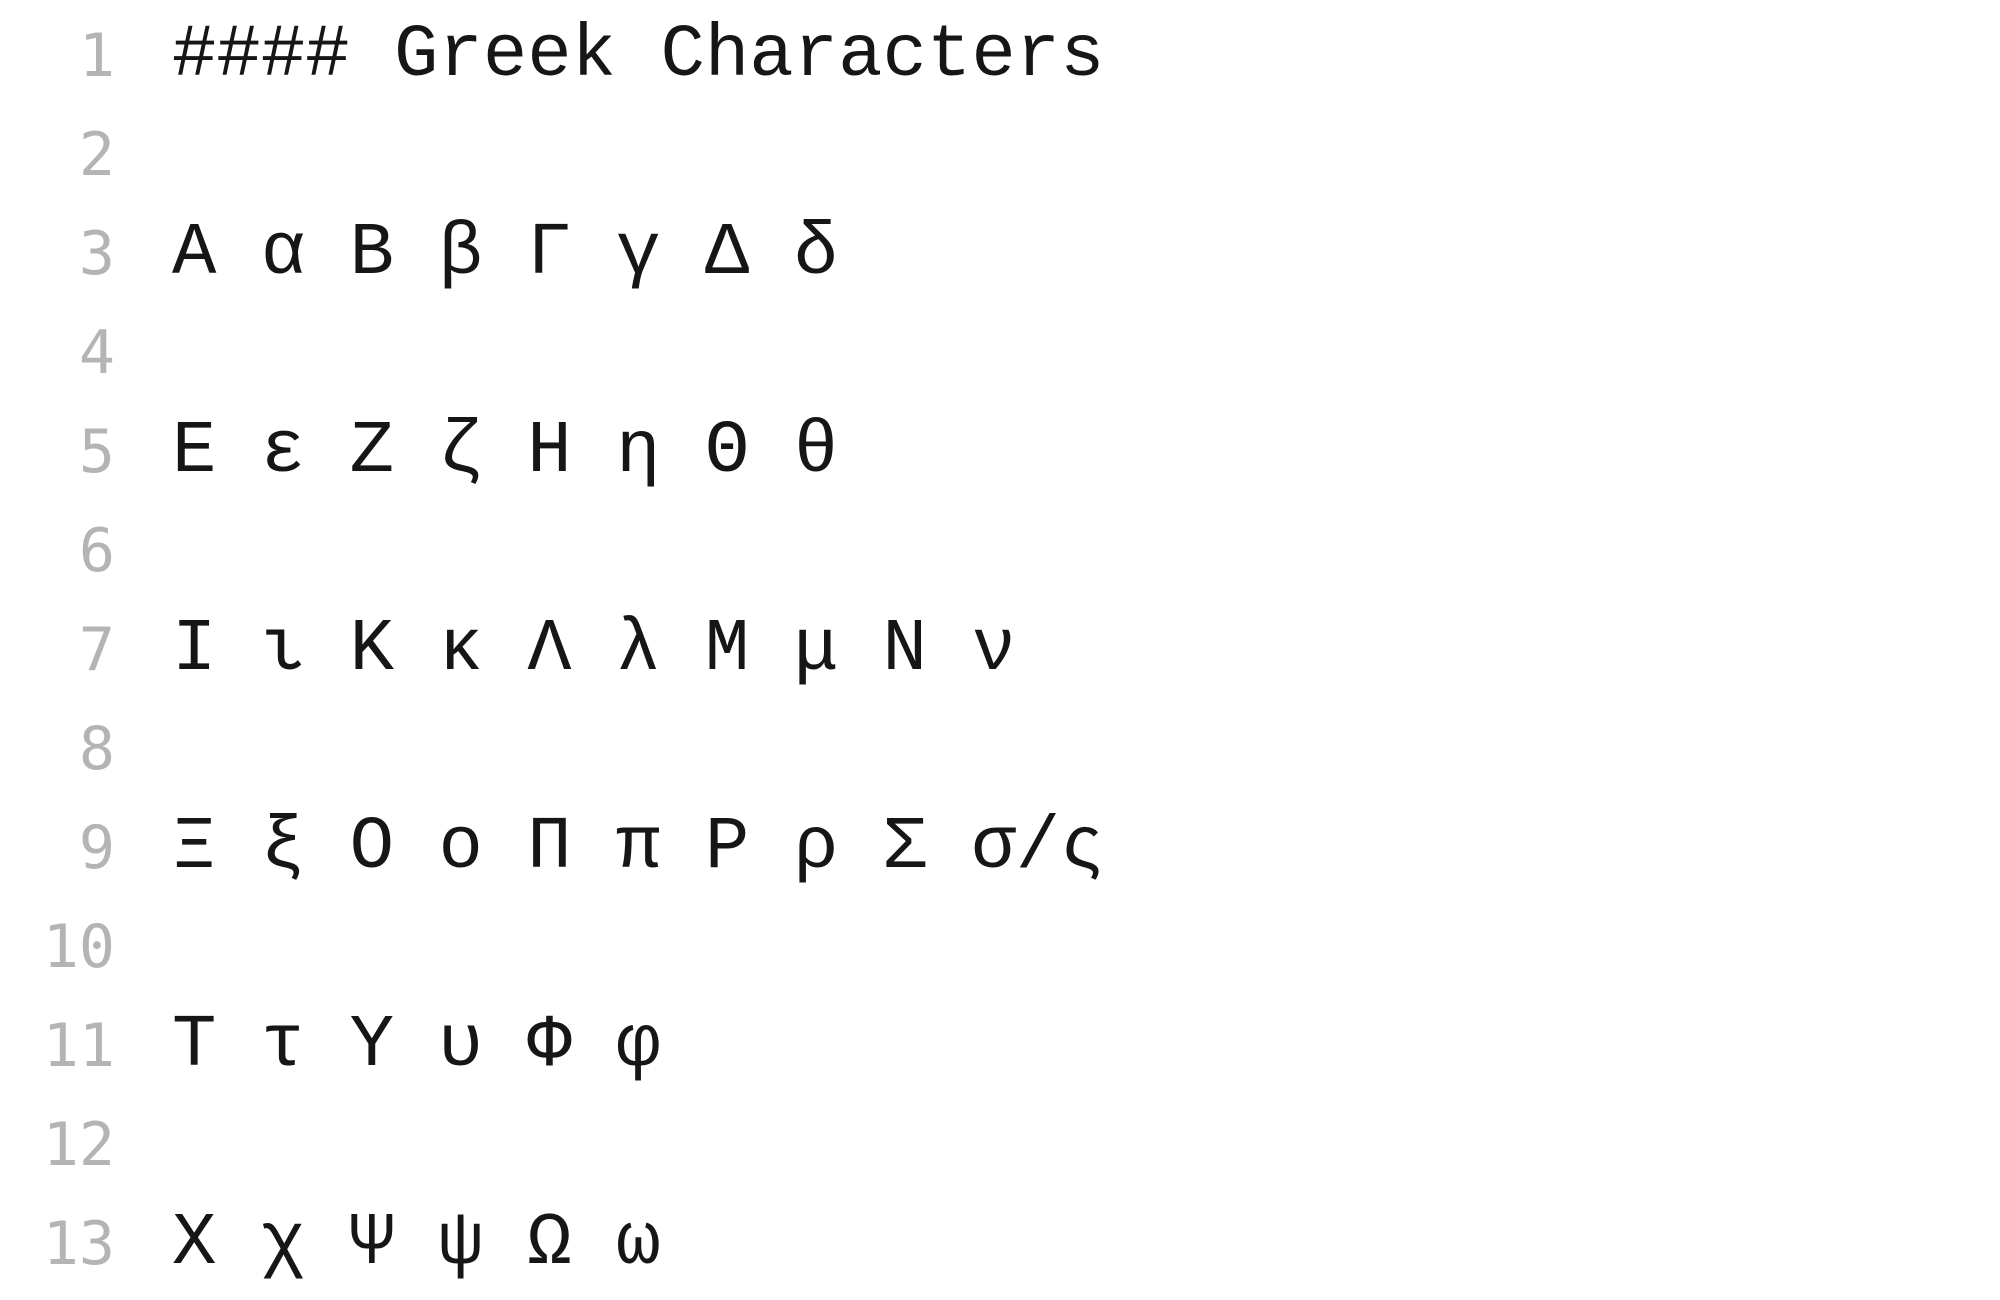  Describe the element at coordinates (1000, 1046) in the screenshot. I see `editor-line: 11 Τ τ Υ υ Φ φ` at that location.